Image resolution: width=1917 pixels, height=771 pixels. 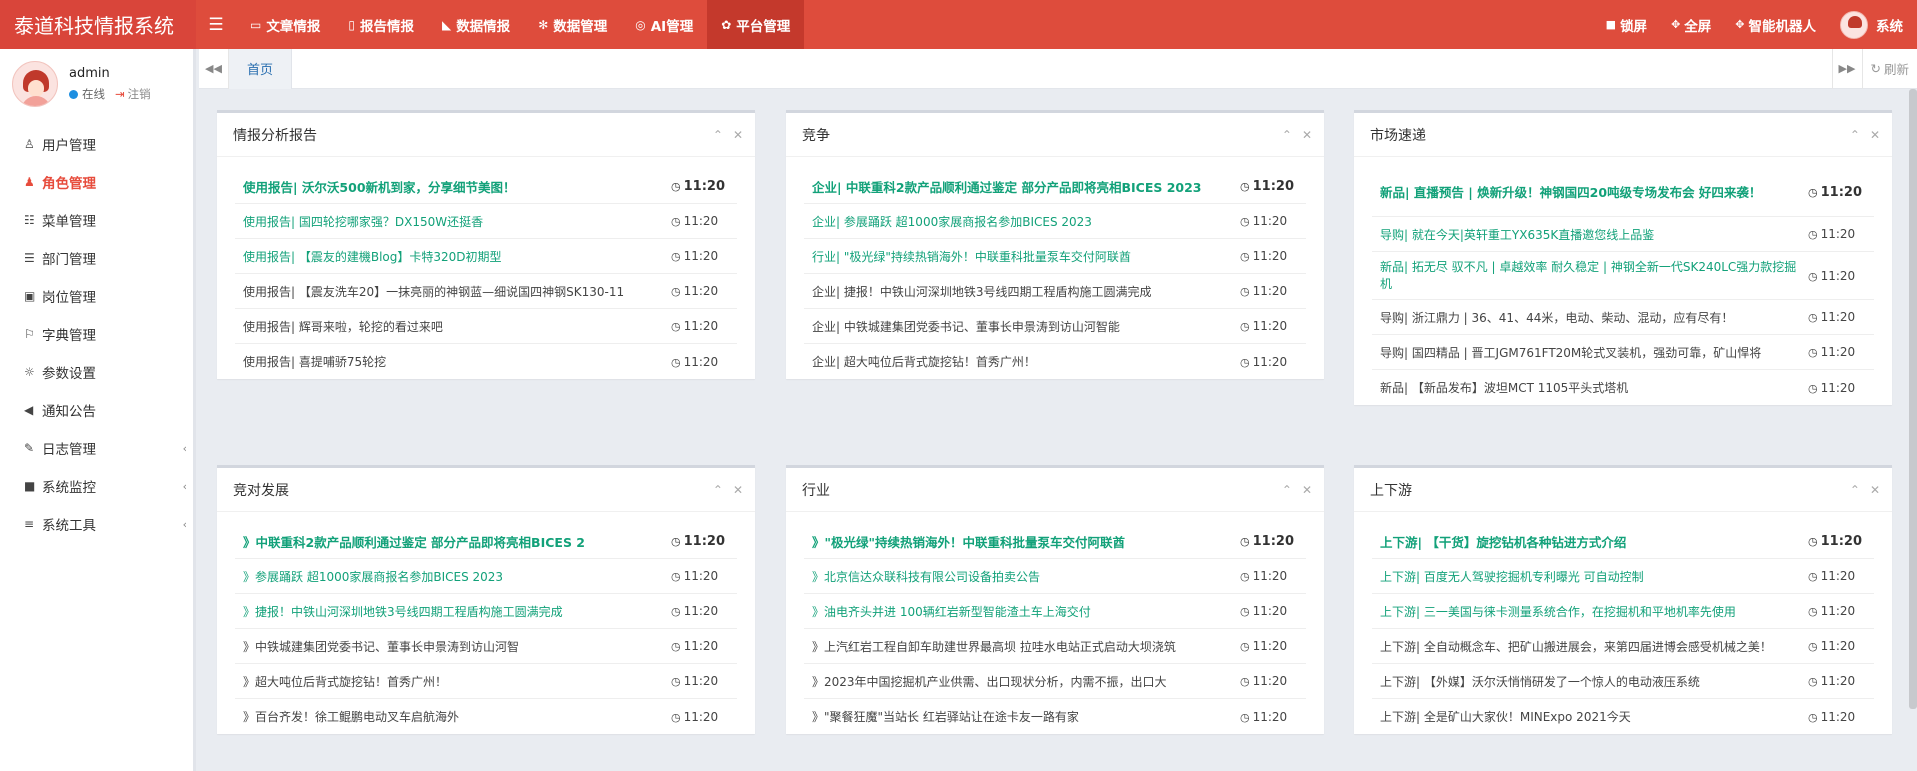 I want to click on list-item: 上下游| 【干货】旋挖钻机各种钻进方式介绍 ◷ 11:20, so click(x=1623, y=541).